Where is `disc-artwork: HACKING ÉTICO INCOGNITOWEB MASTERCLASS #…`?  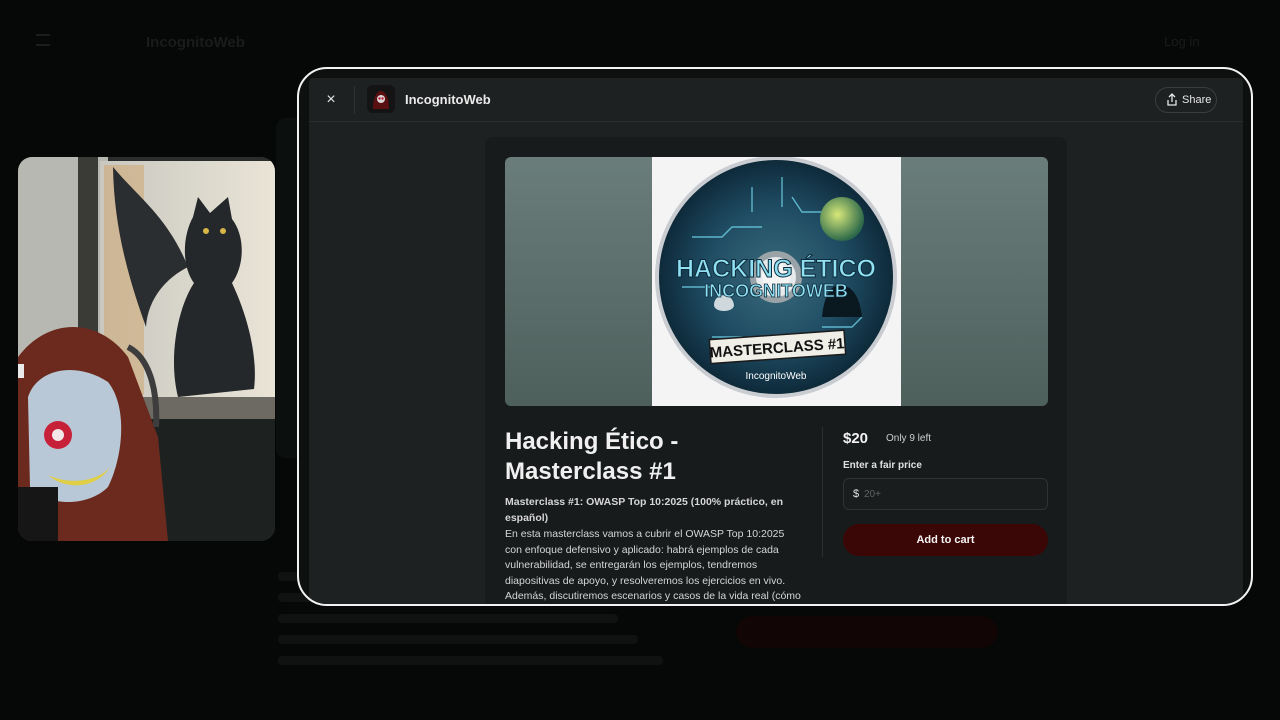 disc-artwork: HACKING ÉTICO INCOGNITOWEB MASTERCLASS #… is located at coordinates (776, 281).